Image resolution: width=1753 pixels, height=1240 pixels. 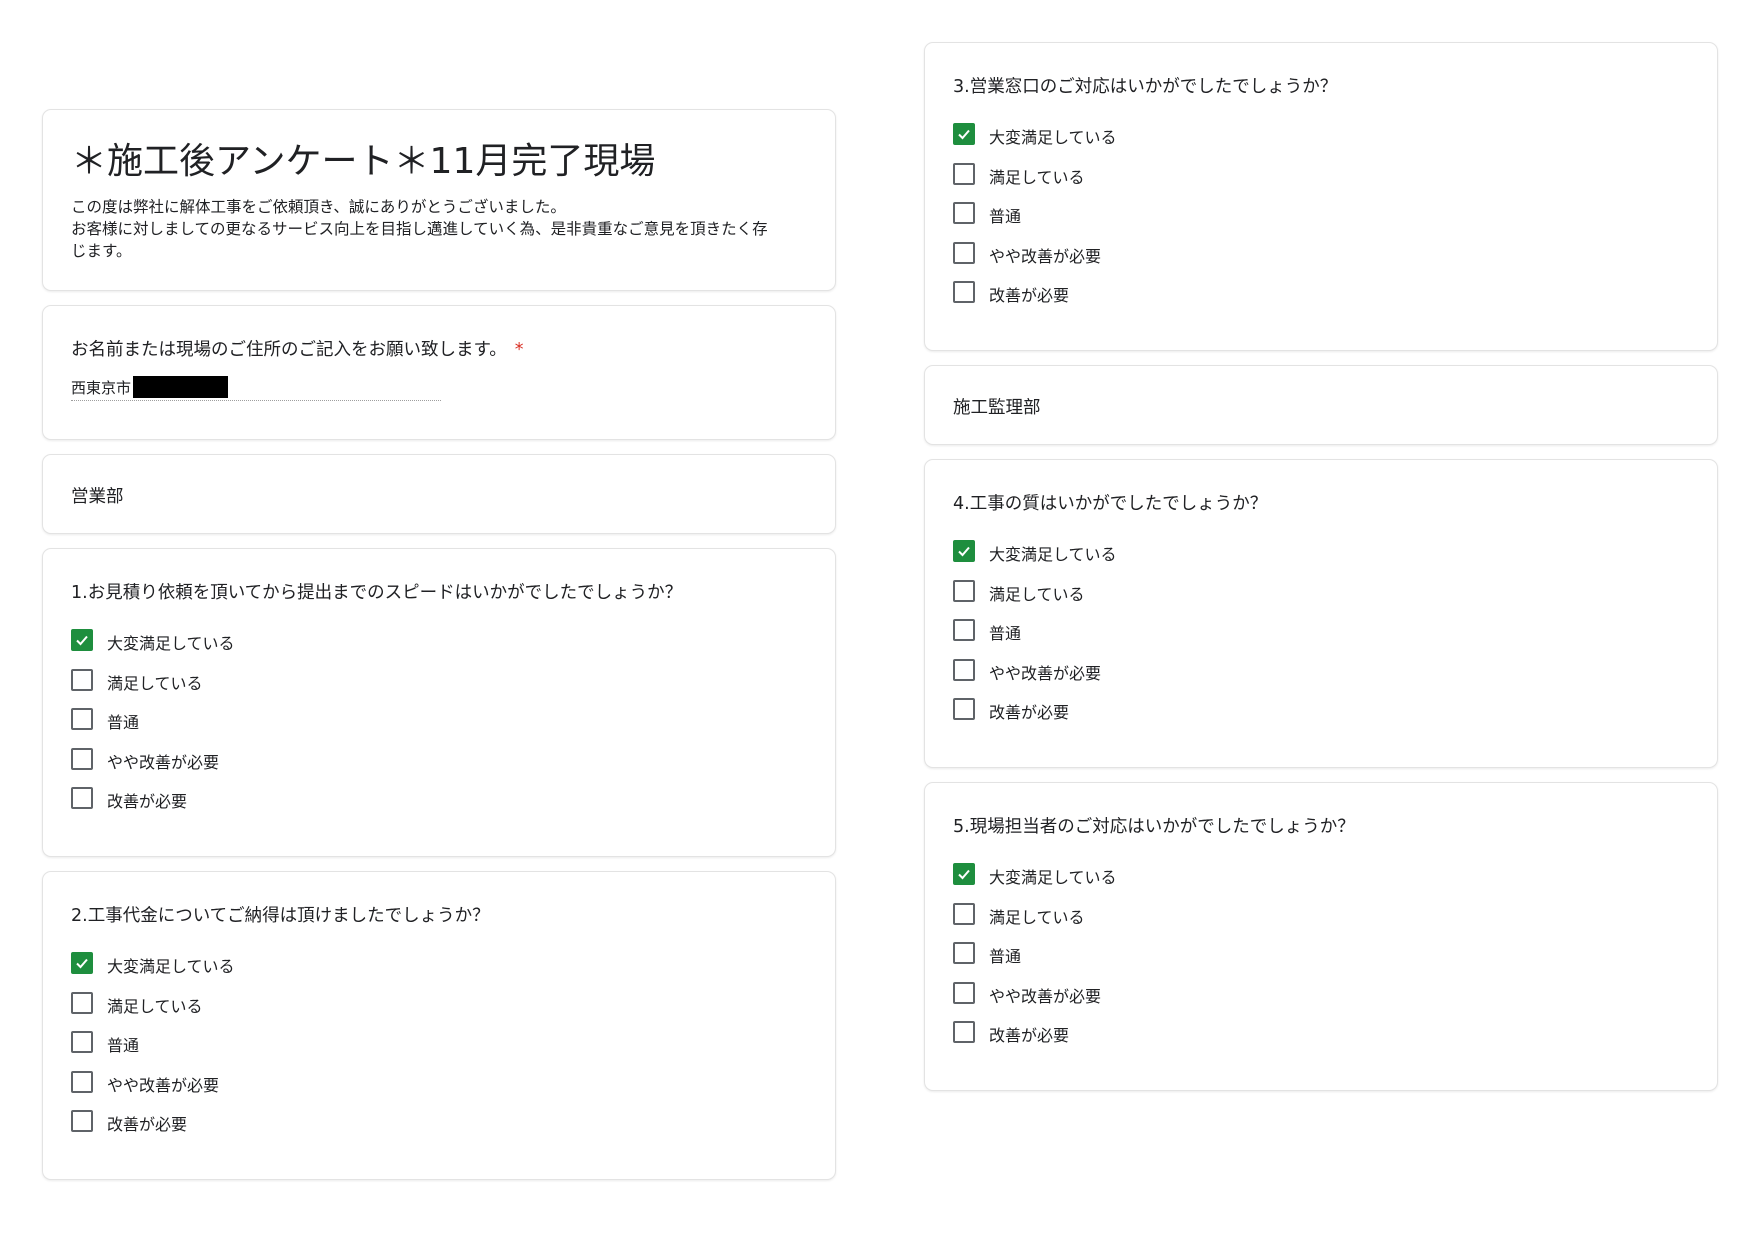 I want to click on name-question-card: お名前または現場のご住所のご記入をお願い致します。 * 西東京市, so click(x=439, y=372).